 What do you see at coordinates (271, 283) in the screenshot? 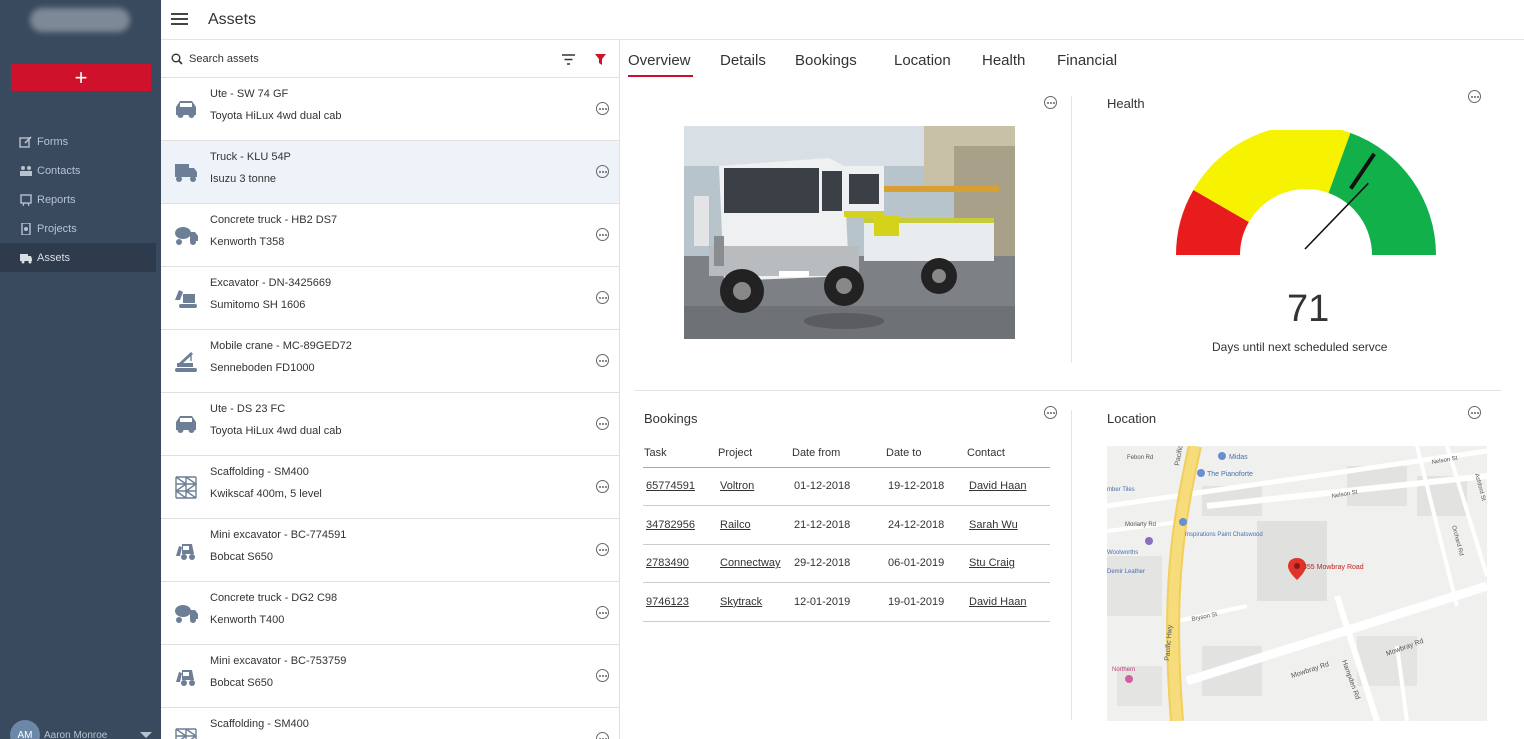
I see `asset-title: Excavator - DN-3425669` at bounding box center [271, 283].